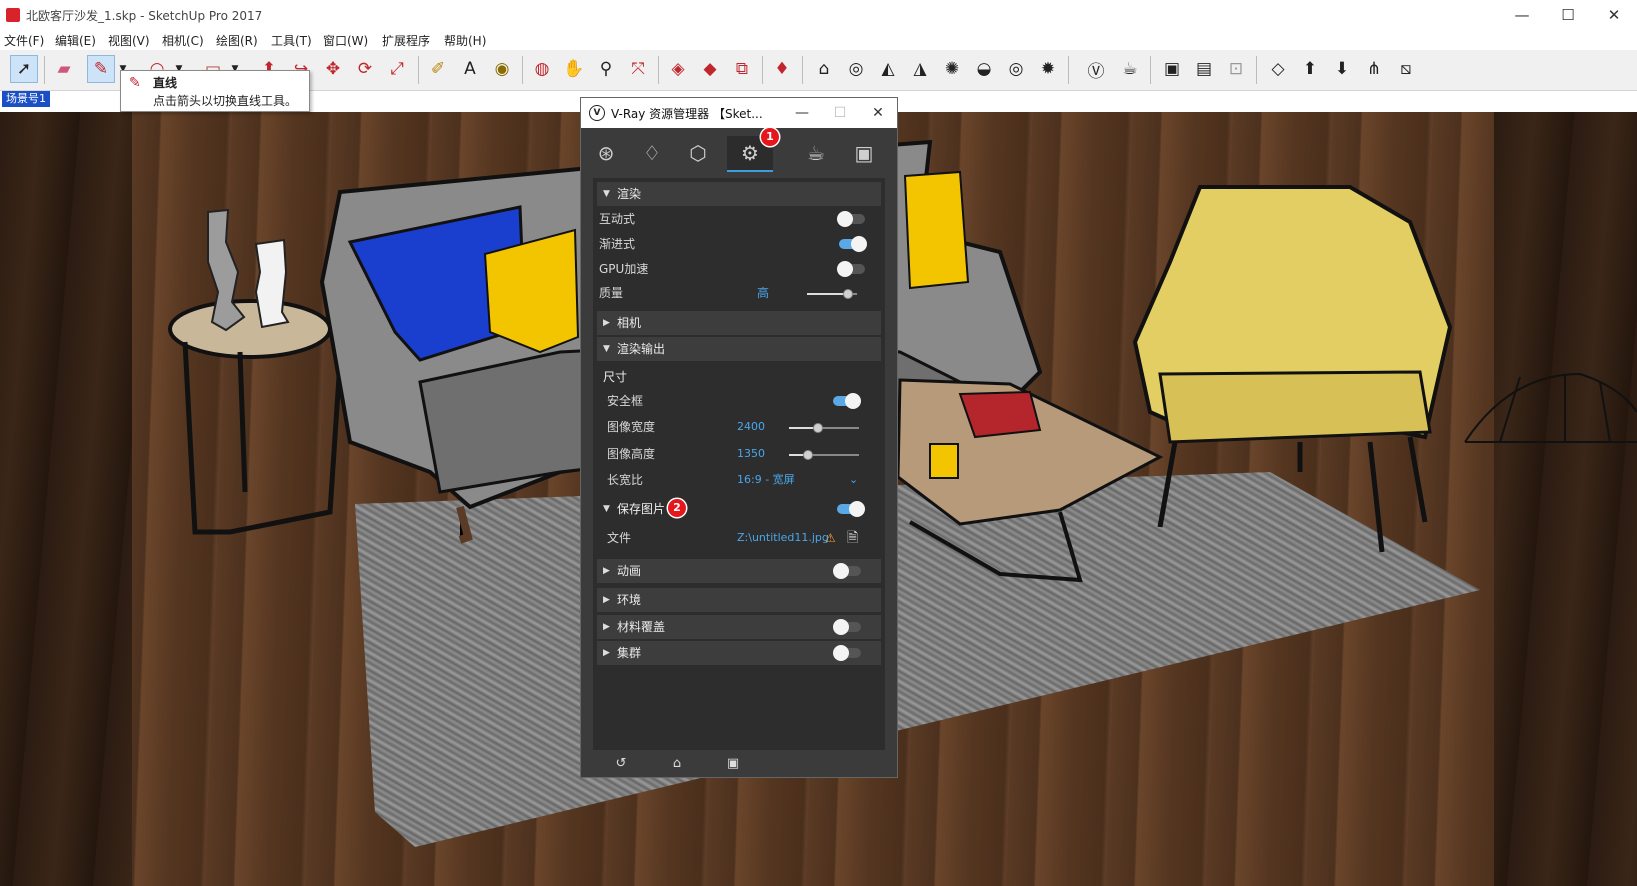  What do you see at coordinates (1204, 69) in the screenshot?
I see `vray-interactive-render-icon: ▤` at bounding box center [1204, 69].